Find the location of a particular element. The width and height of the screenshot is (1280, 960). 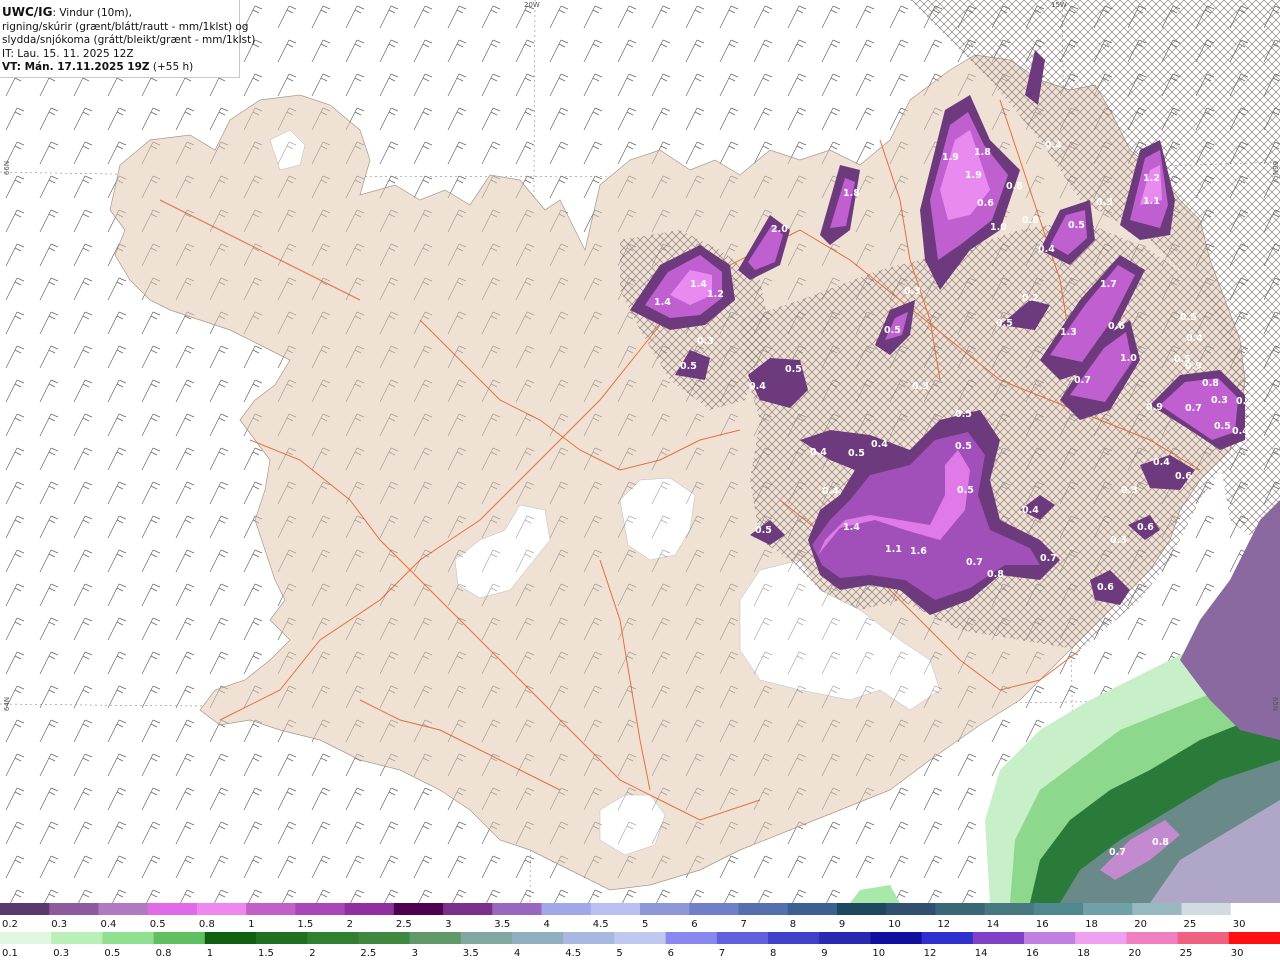

rain-scale-label: 16 is located at coordinates (1032, 953).